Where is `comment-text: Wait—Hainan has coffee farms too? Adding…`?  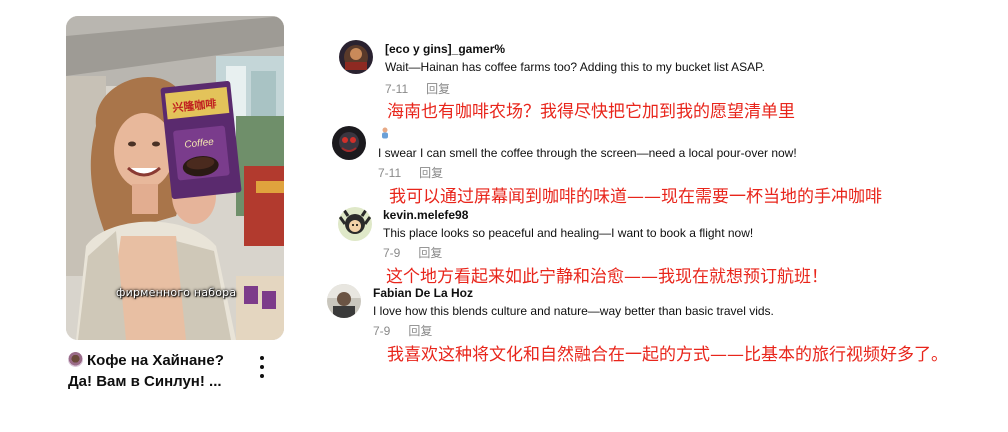 comment-text: Wait—Hainan has coffee farms too? Adding… is located at coordinates (575, 67).